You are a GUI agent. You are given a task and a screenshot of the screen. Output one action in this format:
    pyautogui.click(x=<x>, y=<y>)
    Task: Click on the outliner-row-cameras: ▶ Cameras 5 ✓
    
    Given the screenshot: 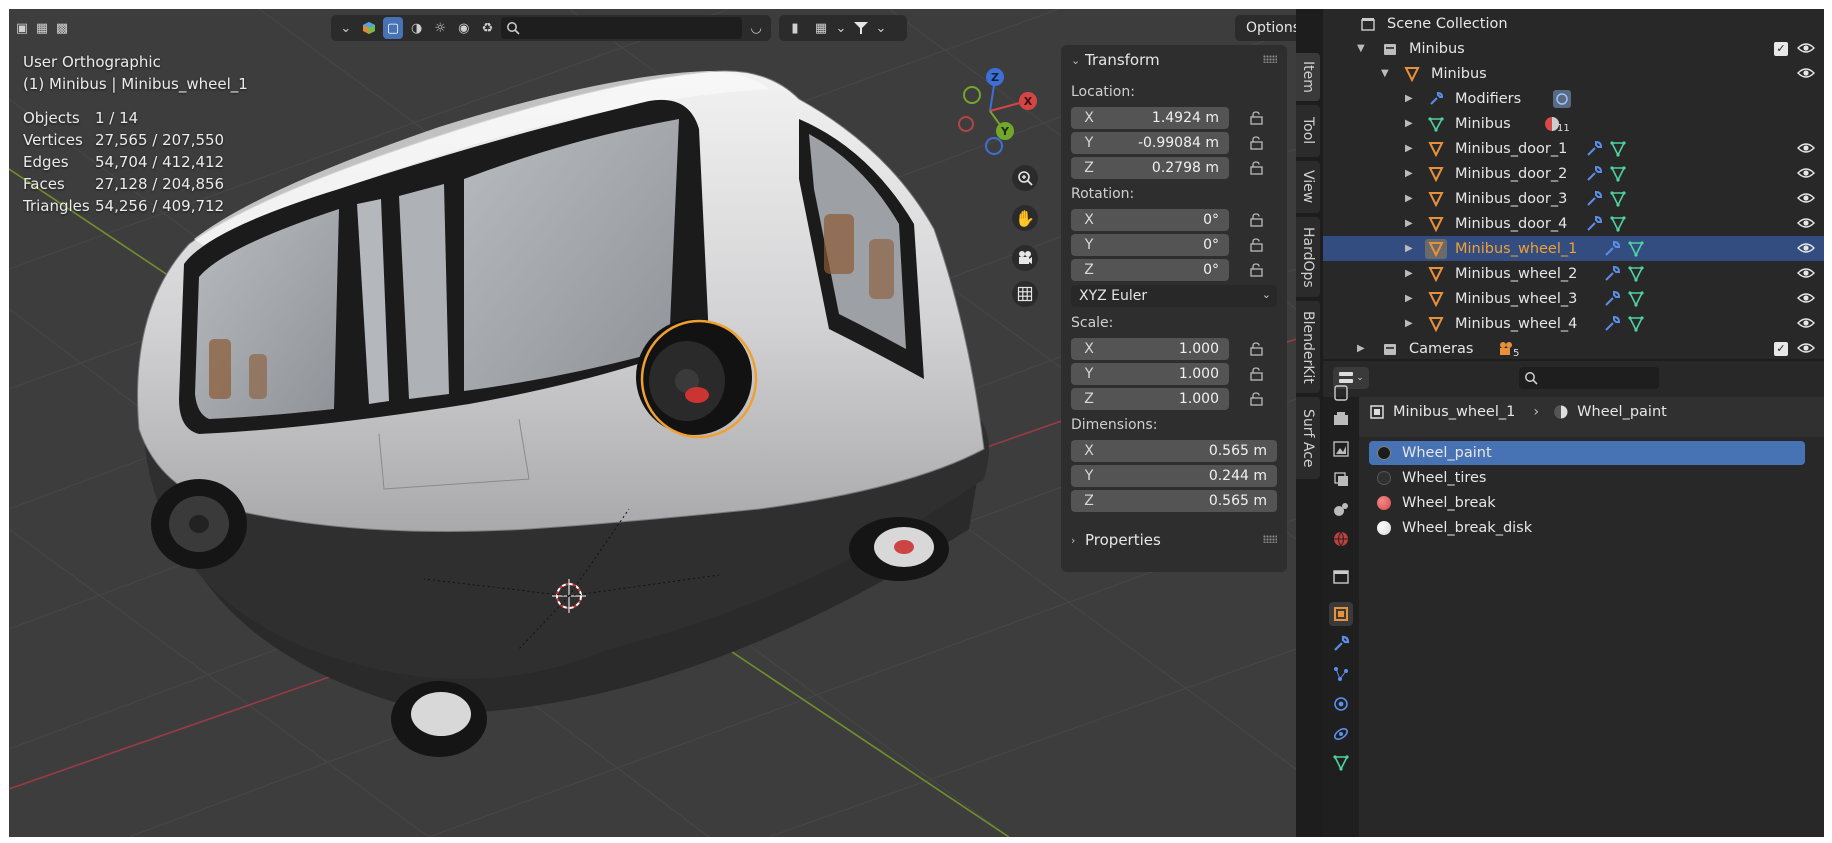 What is the action you would take?
    pyautogui.click(x=1573, y=348)
    